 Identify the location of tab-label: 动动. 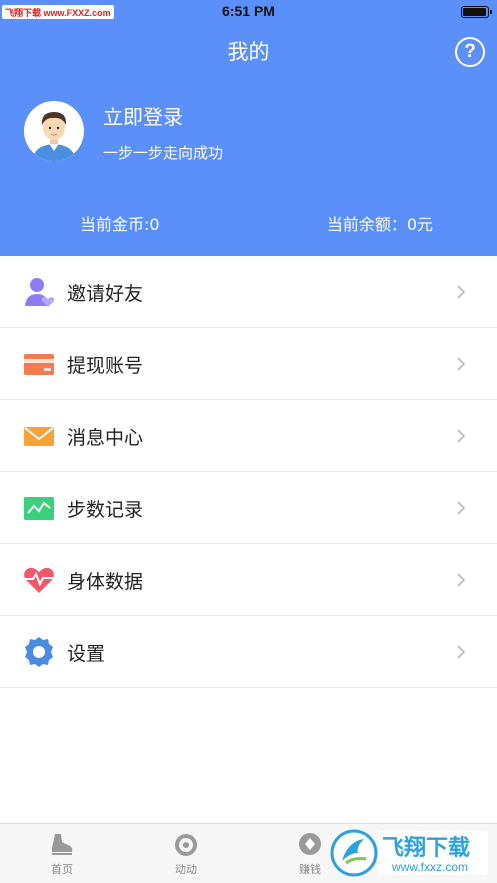
(186, 869).